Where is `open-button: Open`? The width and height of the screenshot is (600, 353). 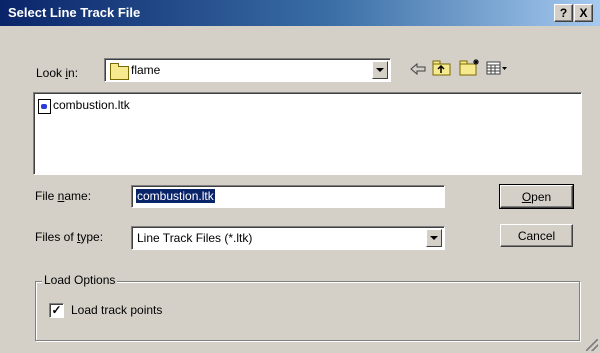 open-button: Open is located at coordinates (536, 196).